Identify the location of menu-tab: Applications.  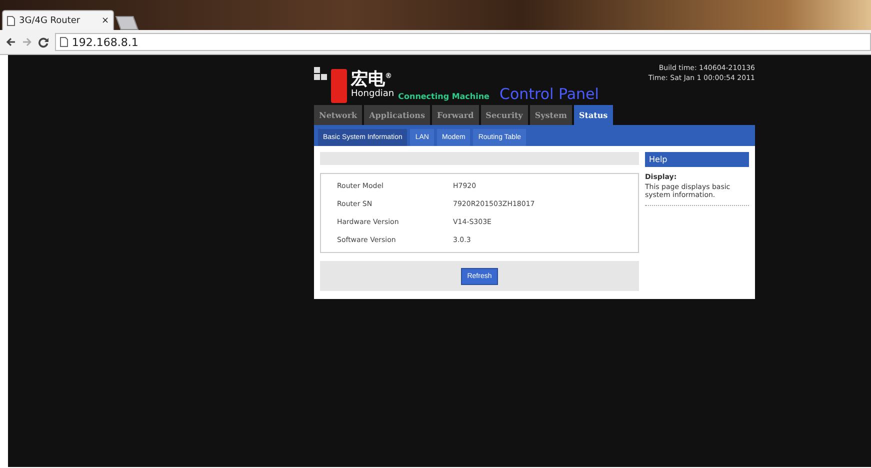
(397, 115).